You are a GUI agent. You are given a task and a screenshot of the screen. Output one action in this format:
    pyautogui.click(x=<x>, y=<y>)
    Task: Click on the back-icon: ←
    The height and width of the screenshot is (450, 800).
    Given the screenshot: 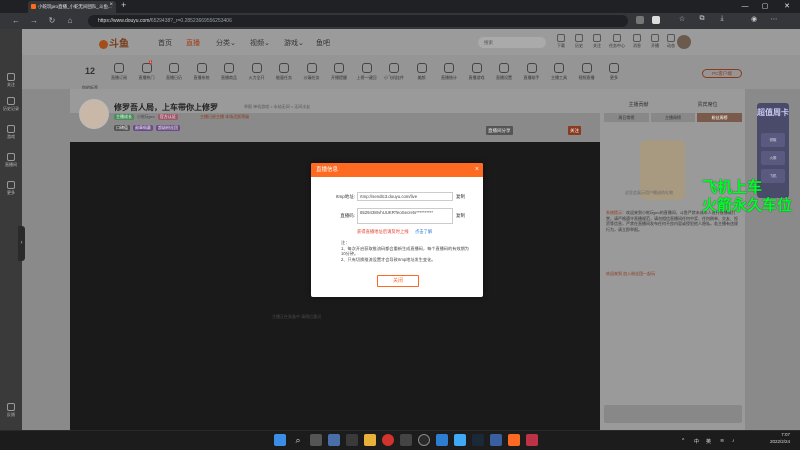 What is the action you would take?
    pyautogui.click(x=16, y=21)
    